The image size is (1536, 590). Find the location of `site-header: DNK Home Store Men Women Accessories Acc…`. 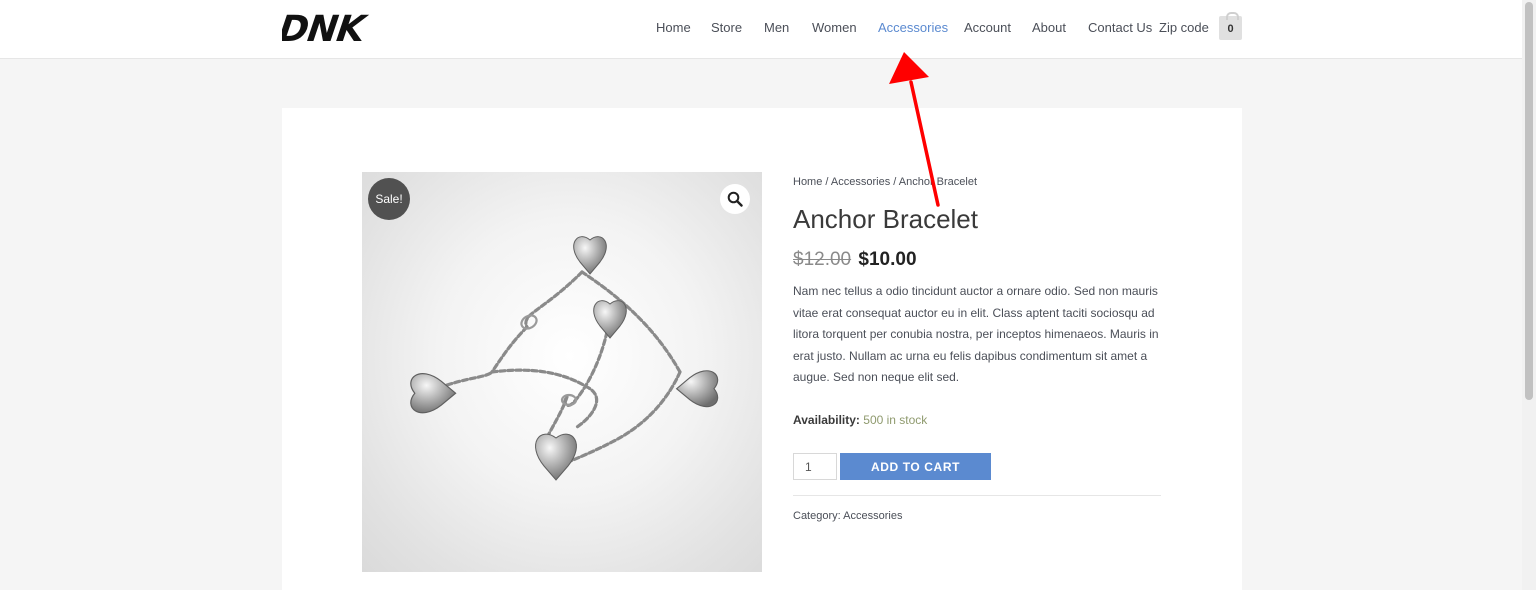

site-header: DNK Home Store Men Women Accessories Acc… is located at coordinates (761, 29).